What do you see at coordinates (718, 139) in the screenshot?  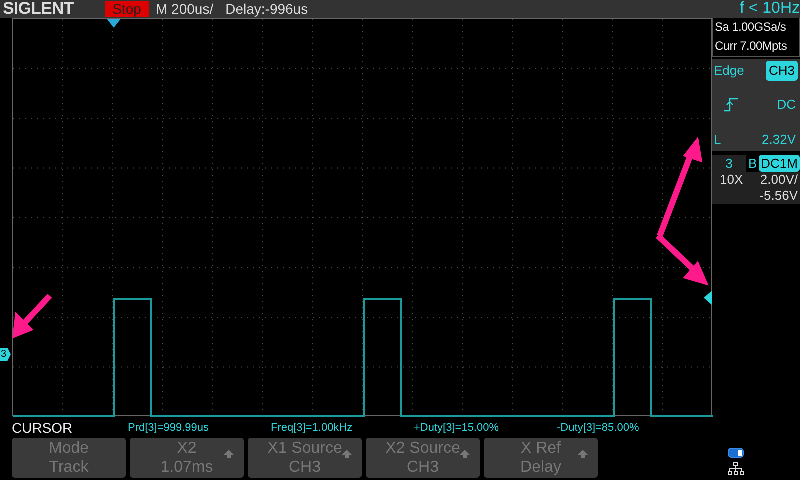 I see `trigger-level-label: L` at bounding box center [718, 139].